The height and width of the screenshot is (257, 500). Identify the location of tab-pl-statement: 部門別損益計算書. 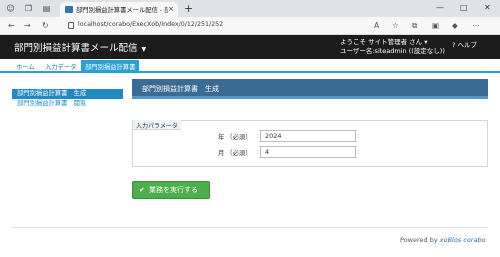
(110, 65).